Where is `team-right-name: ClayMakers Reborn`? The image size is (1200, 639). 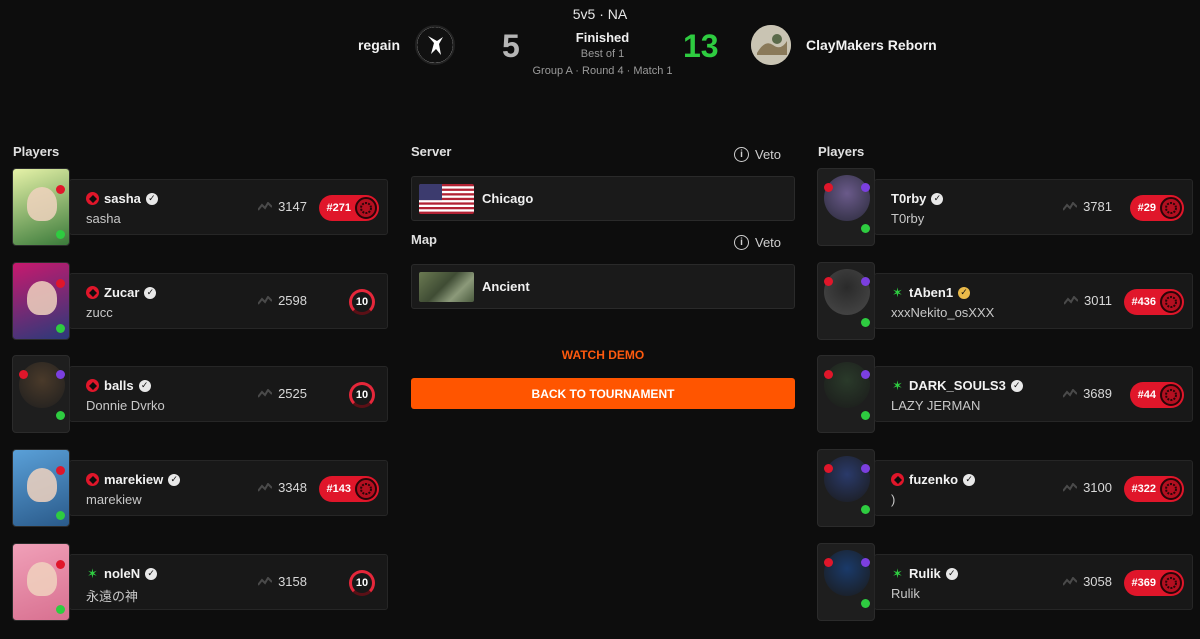 team-right-name: ClayMakers Reborn is located at coordinates (871, 45).